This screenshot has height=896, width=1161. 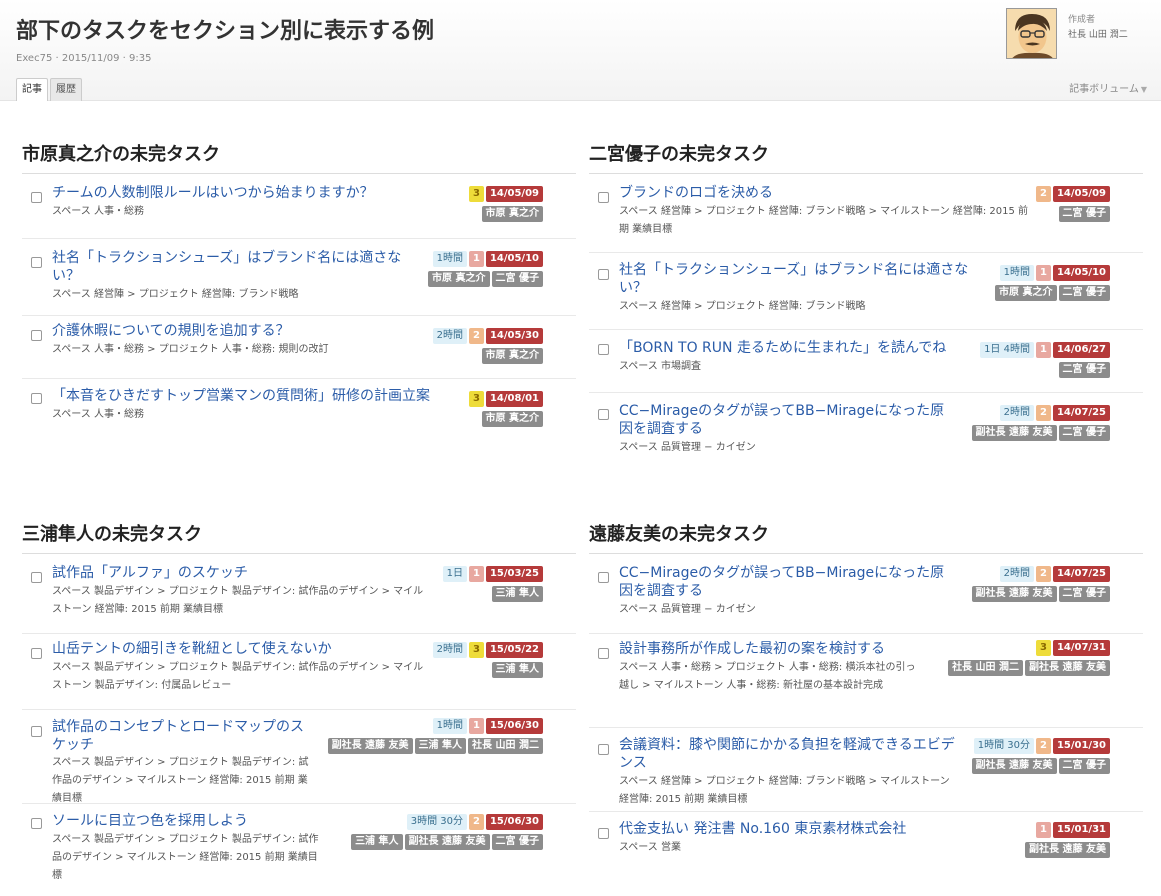 I want to click on task-title: 「本音をひきだすトップ営業マンの質問術」研修の計画立案, so click(x=262, y=396).